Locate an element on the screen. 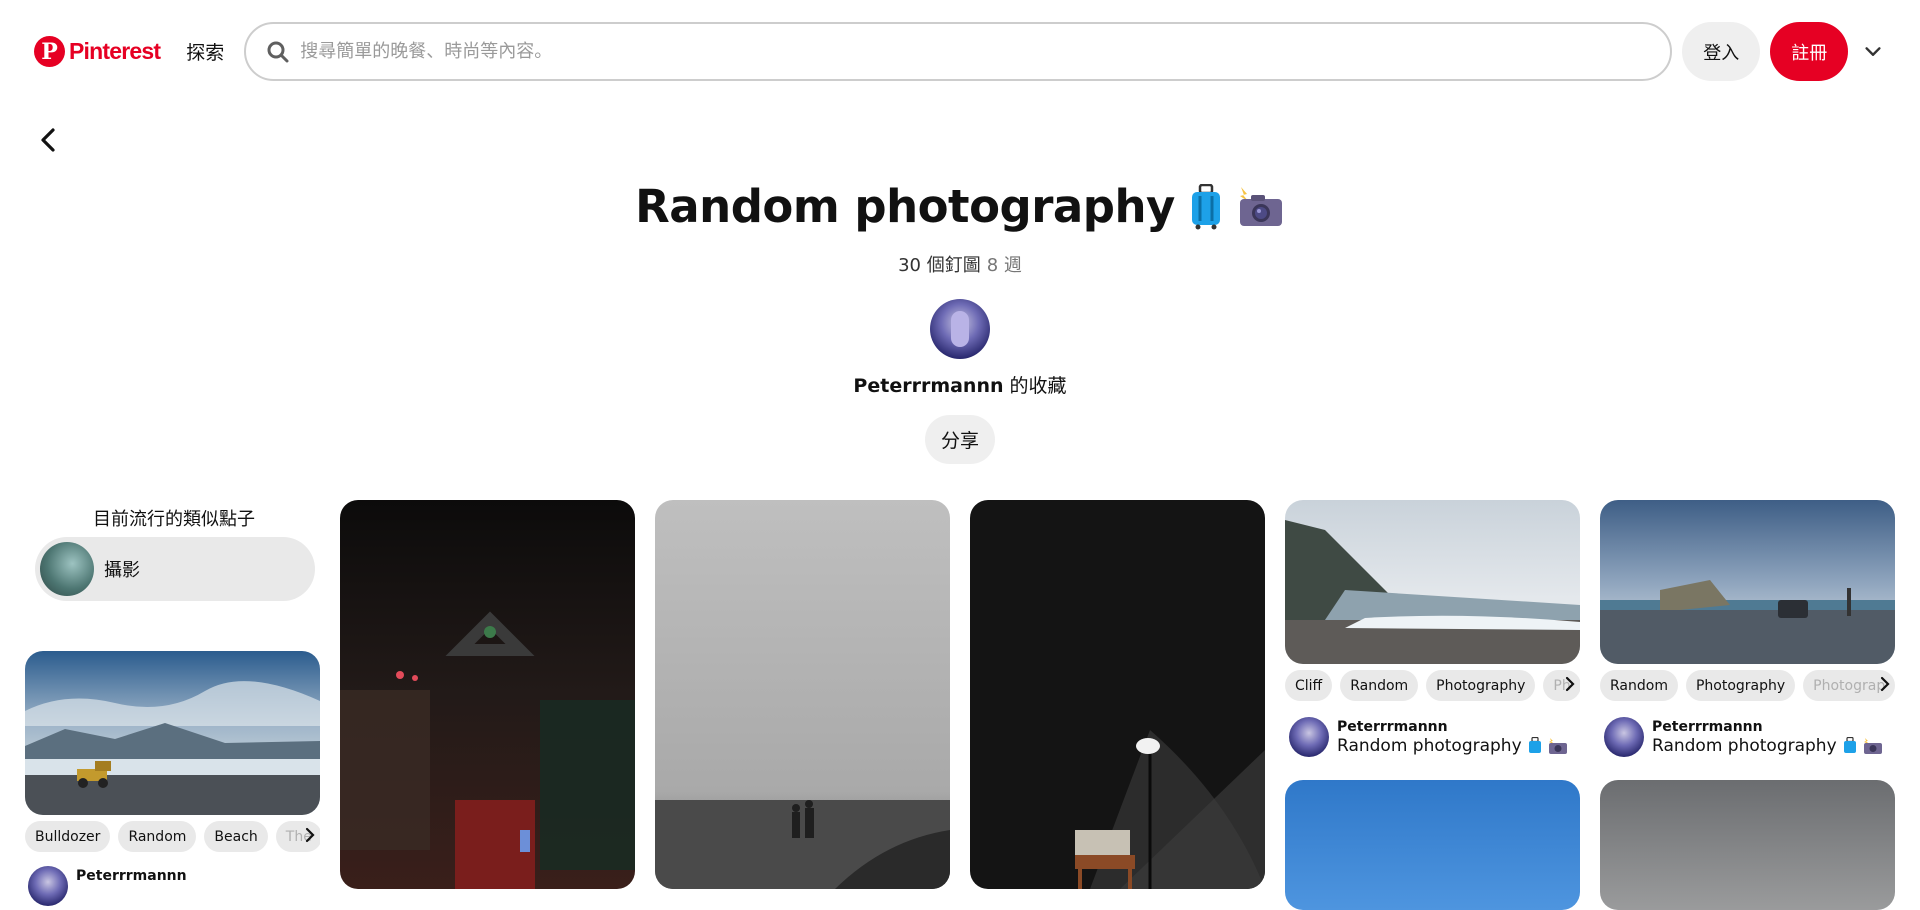  tag-chip: Beach is located at coordinates (236, 836).